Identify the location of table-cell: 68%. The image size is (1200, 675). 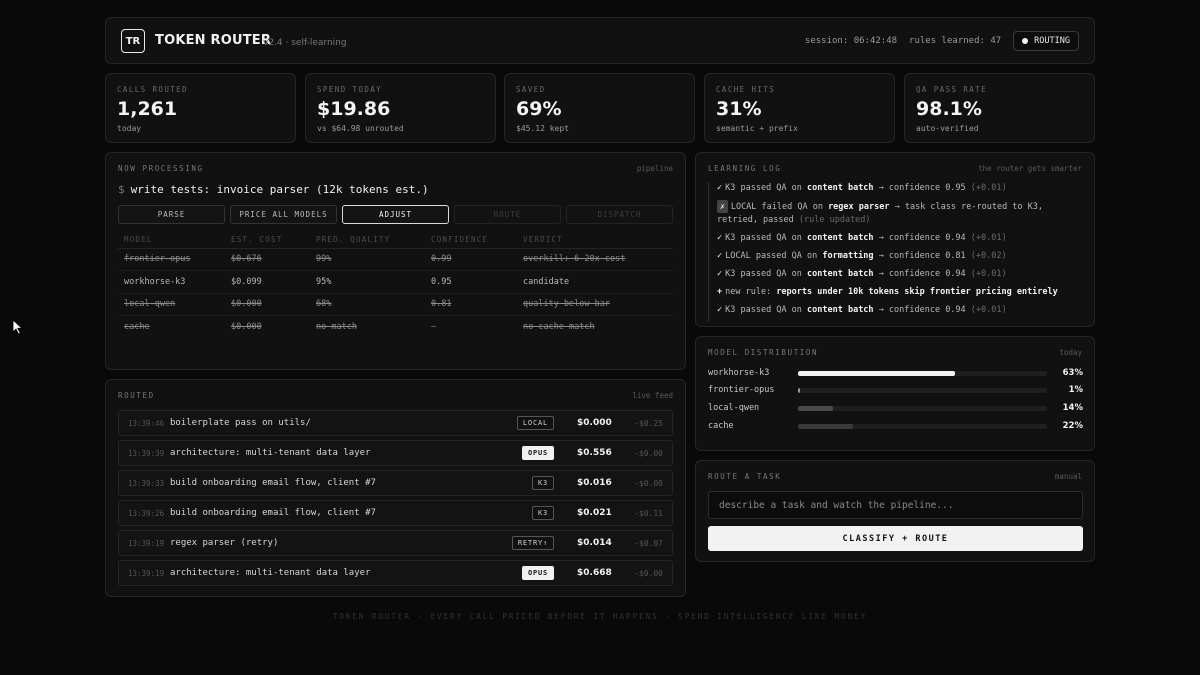
(367, 304).